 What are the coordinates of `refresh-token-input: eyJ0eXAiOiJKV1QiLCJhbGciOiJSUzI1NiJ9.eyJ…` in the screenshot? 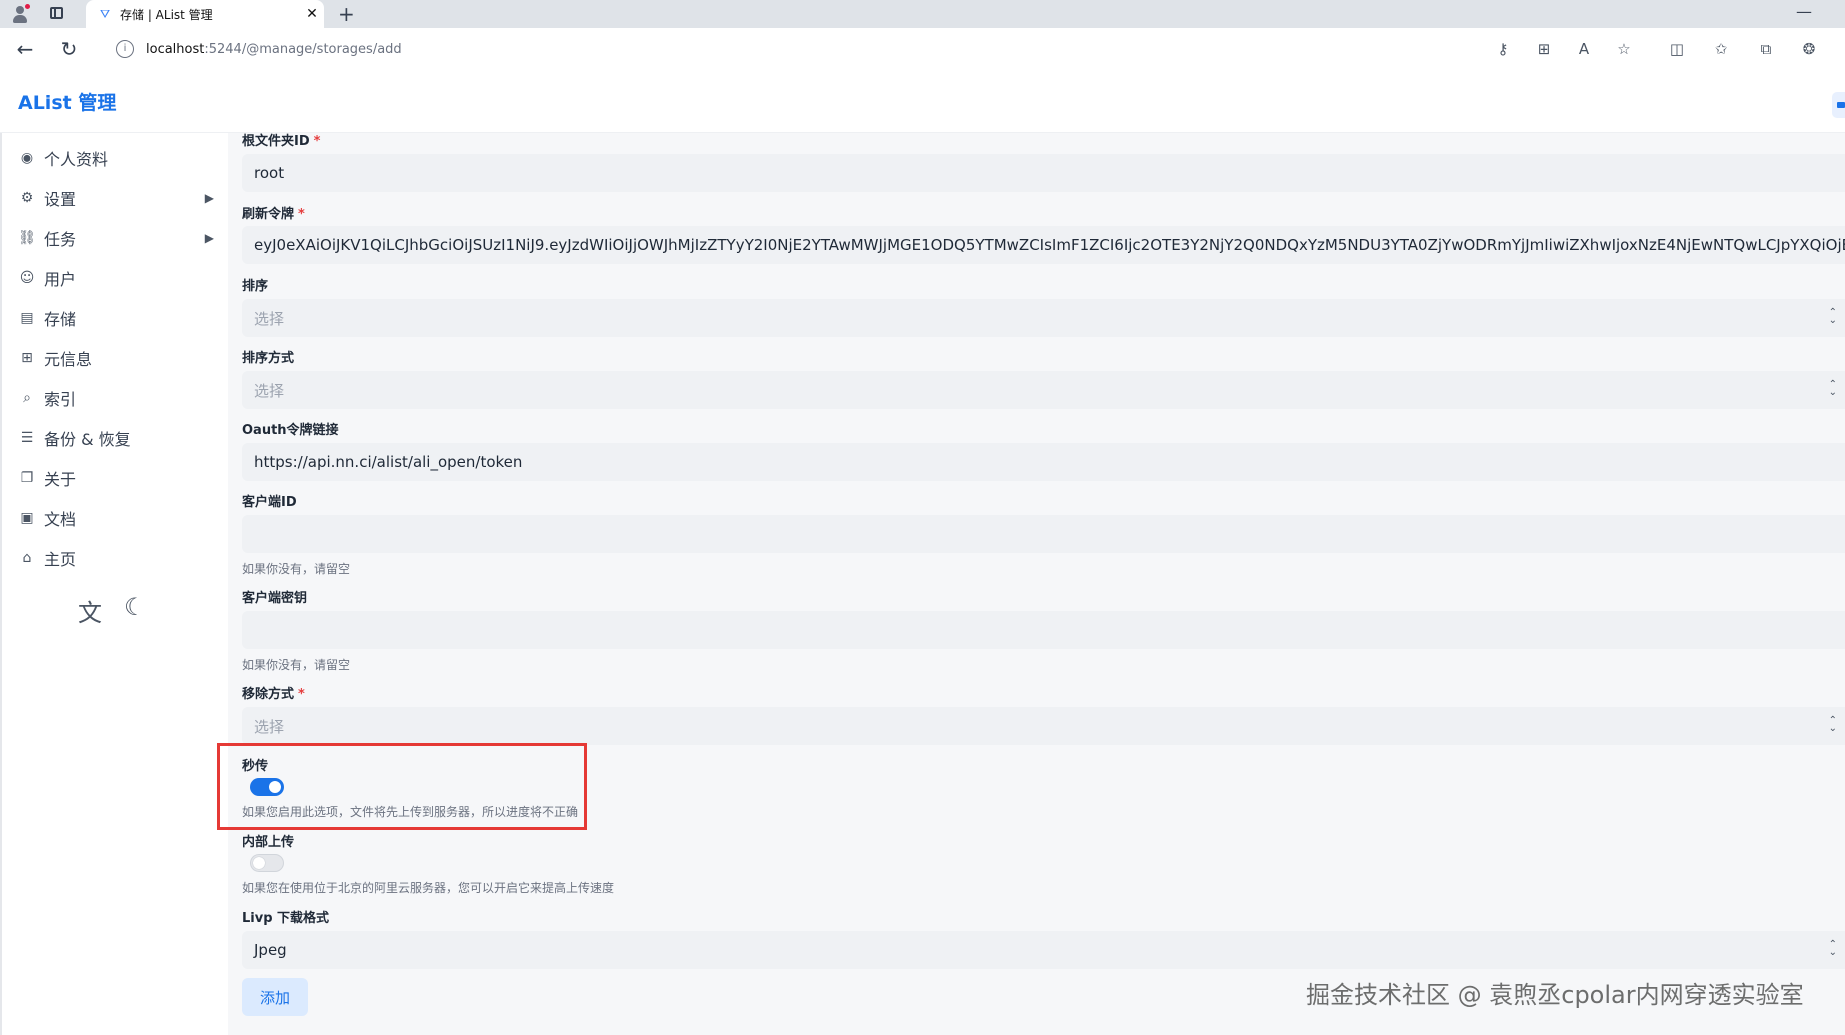 It's located at (1043, 245).